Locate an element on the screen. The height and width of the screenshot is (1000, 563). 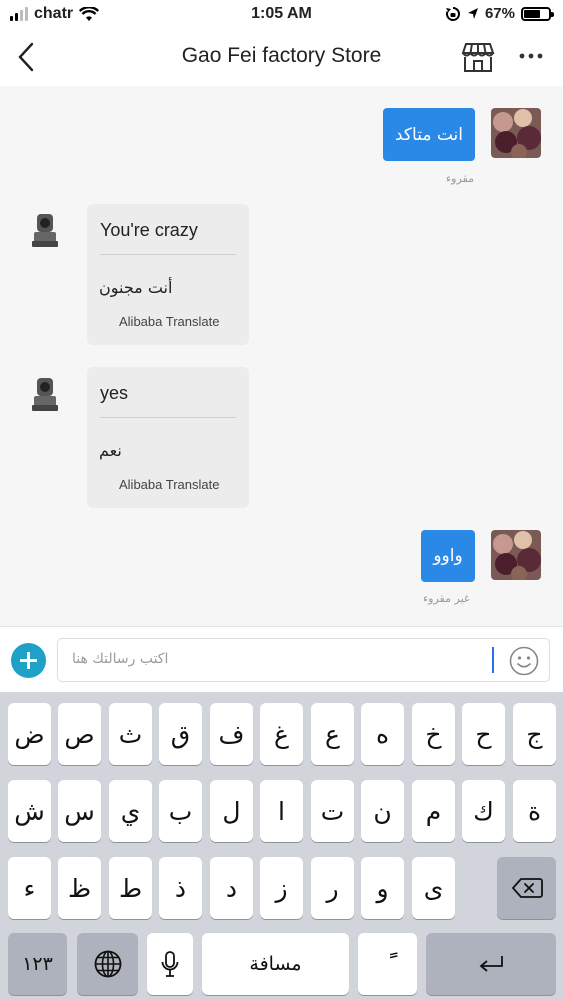
message-text: انت متاكد is located at coordinates (429, 134).